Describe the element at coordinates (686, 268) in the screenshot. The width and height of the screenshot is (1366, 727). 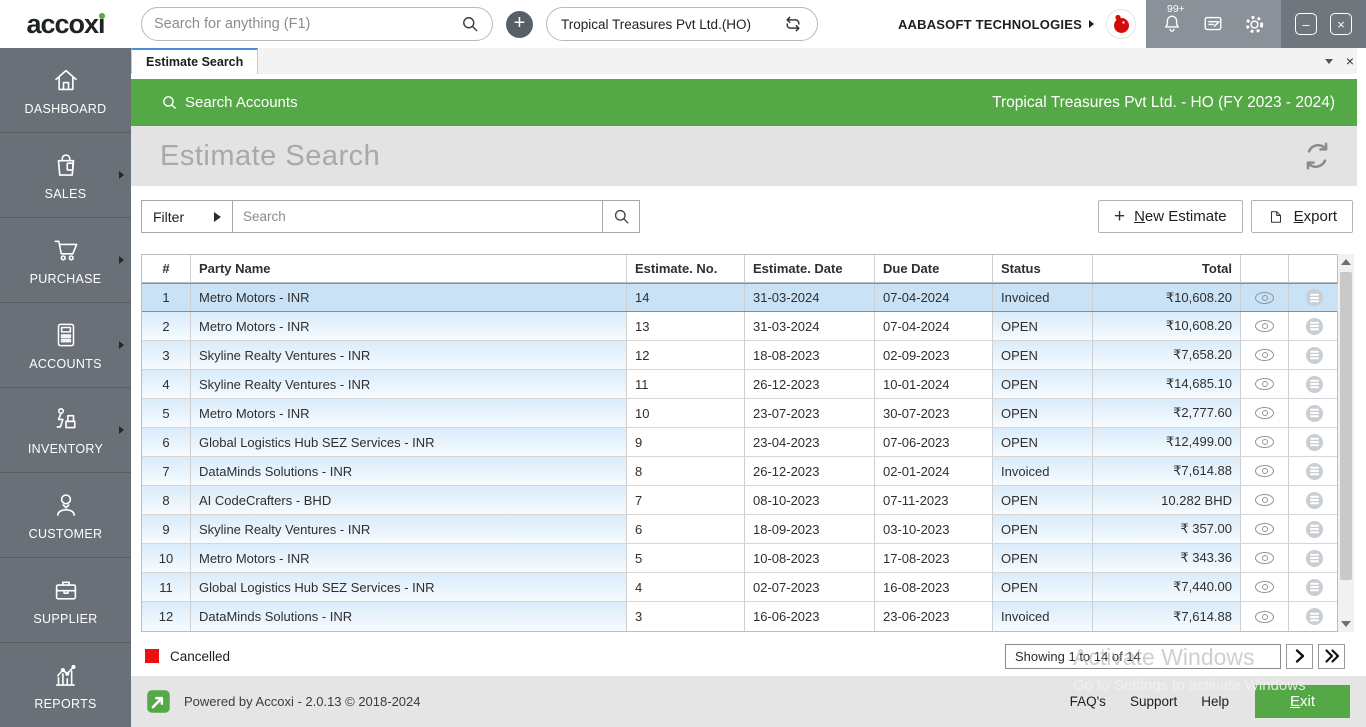
I see `col-header-estimate-no: Estimate. No.` at that location.